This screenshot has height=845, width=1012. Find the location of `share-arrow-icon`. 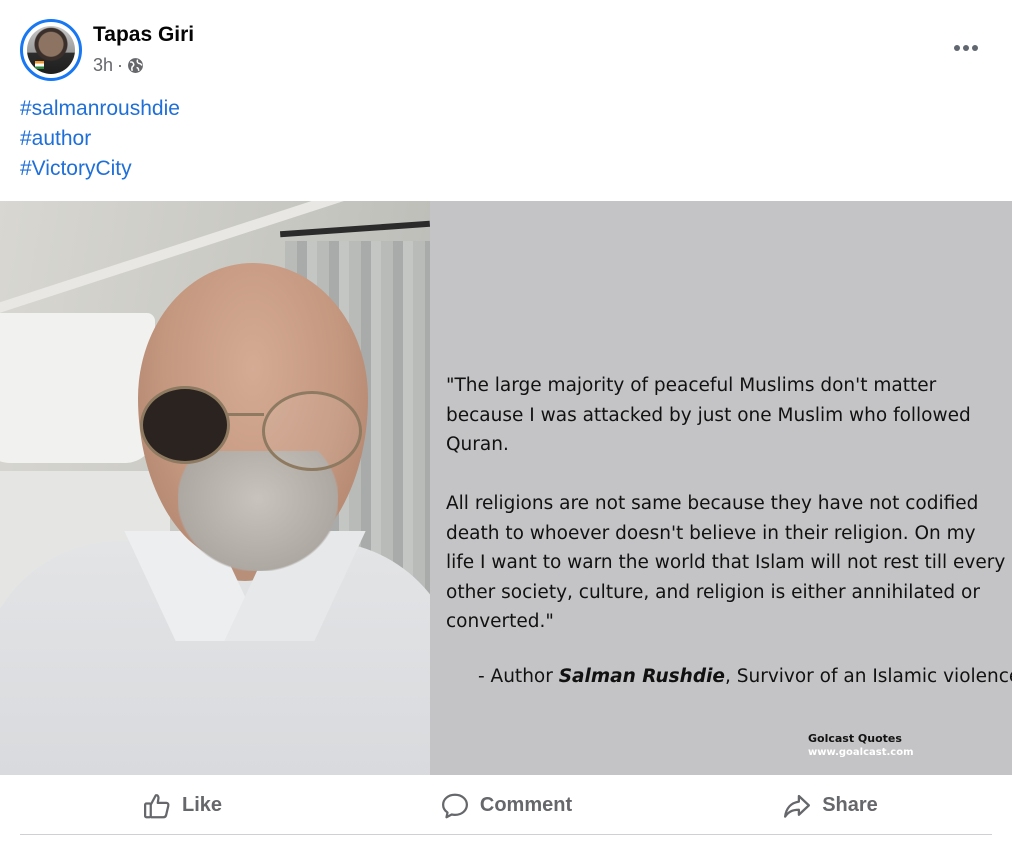

share-arrow-icon is located at coordinates (797, 806).